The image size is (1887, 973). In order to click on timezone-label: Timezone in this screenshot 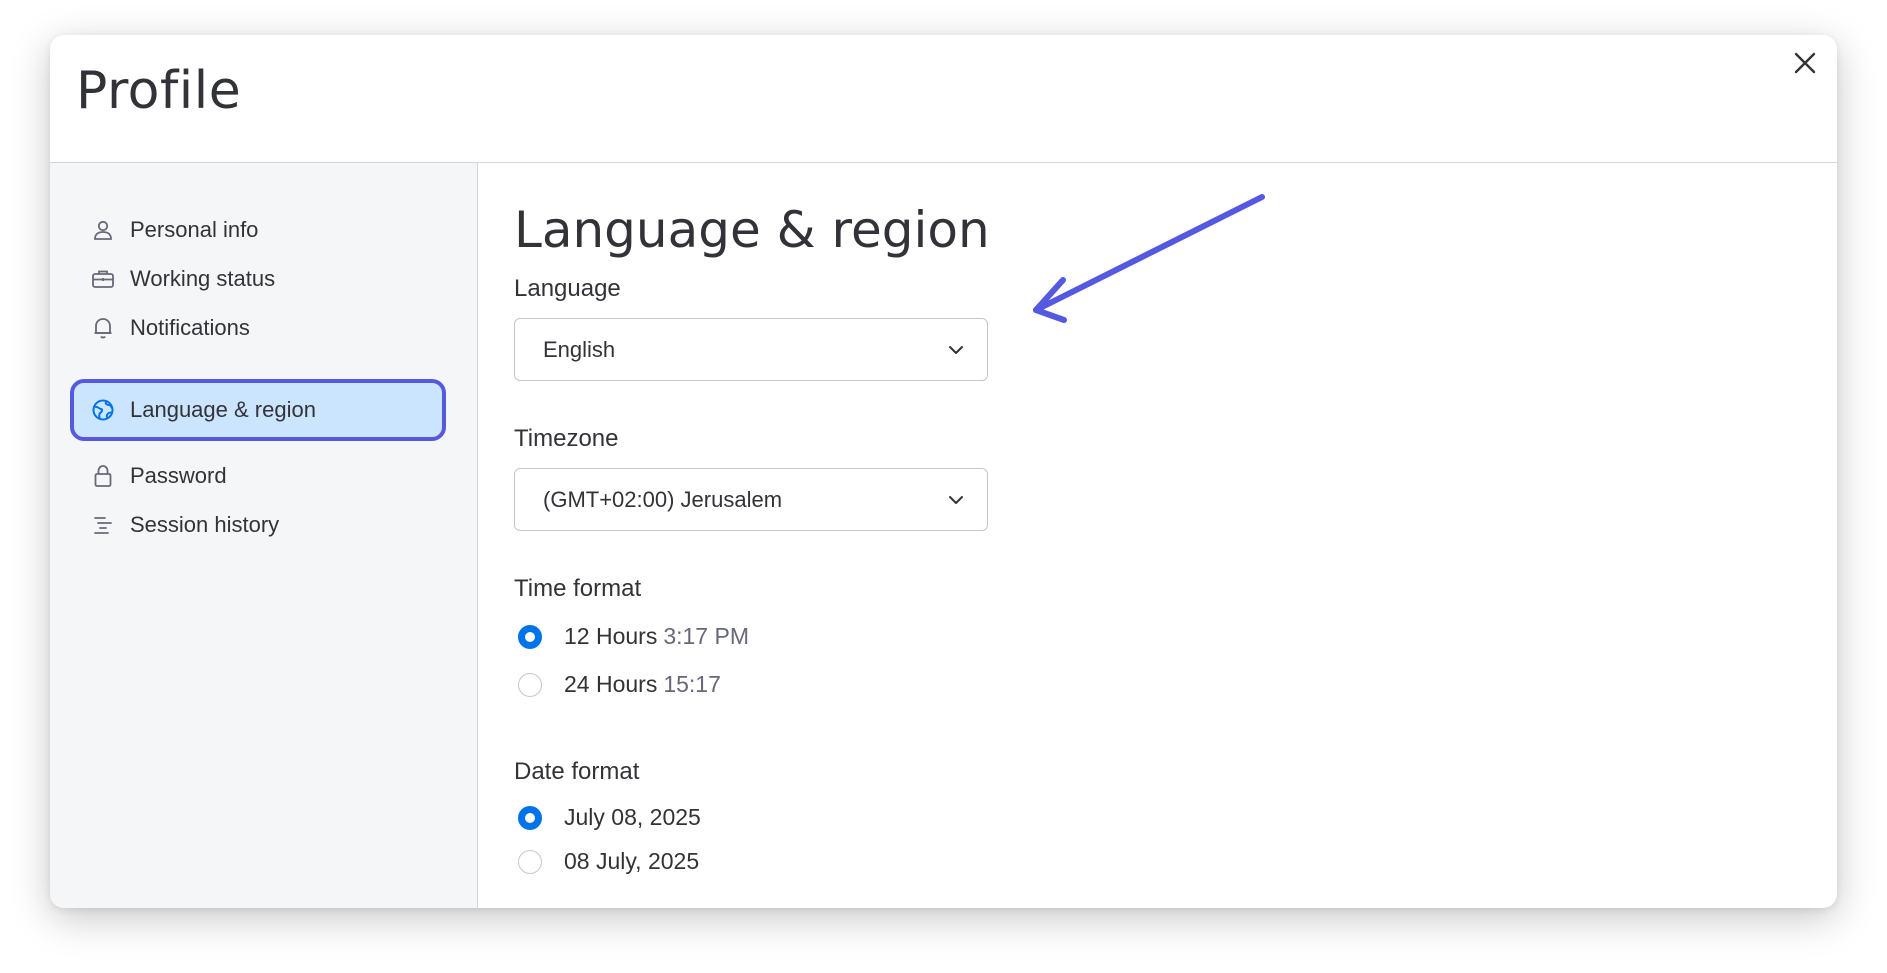, I will do `click(566, 438)`.